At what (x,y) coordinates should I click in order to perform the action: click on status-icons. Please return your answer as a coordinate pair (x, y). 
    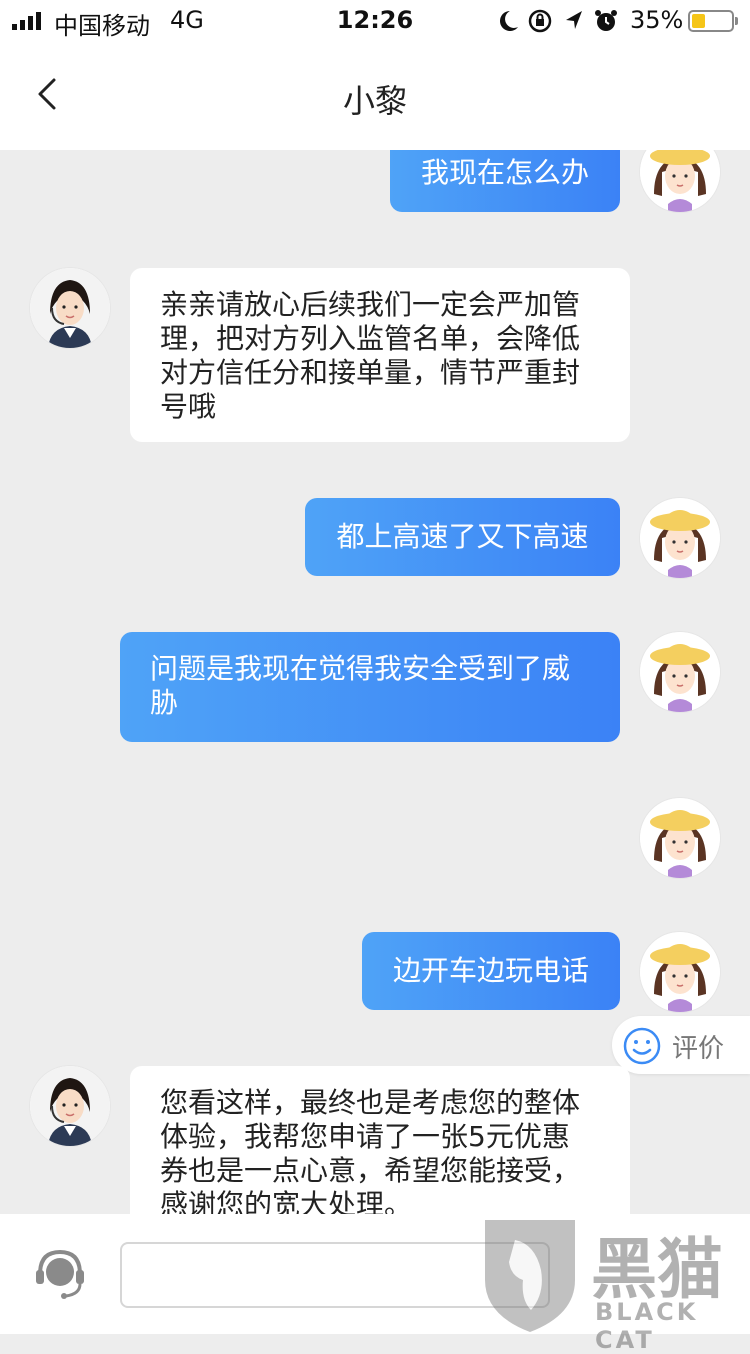
    Looking at the image, I should click on (558, 21).